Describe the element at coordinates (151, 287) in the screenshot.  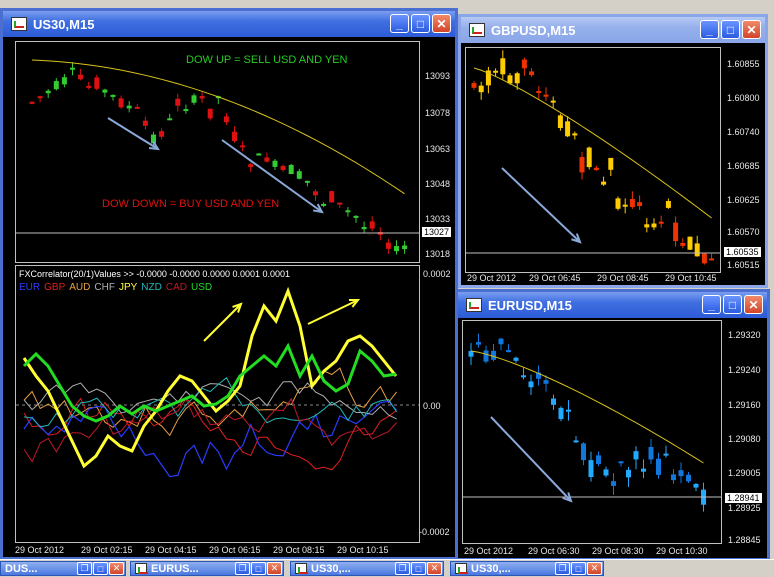
I see `legend-item-nzd: NZD` at that location.